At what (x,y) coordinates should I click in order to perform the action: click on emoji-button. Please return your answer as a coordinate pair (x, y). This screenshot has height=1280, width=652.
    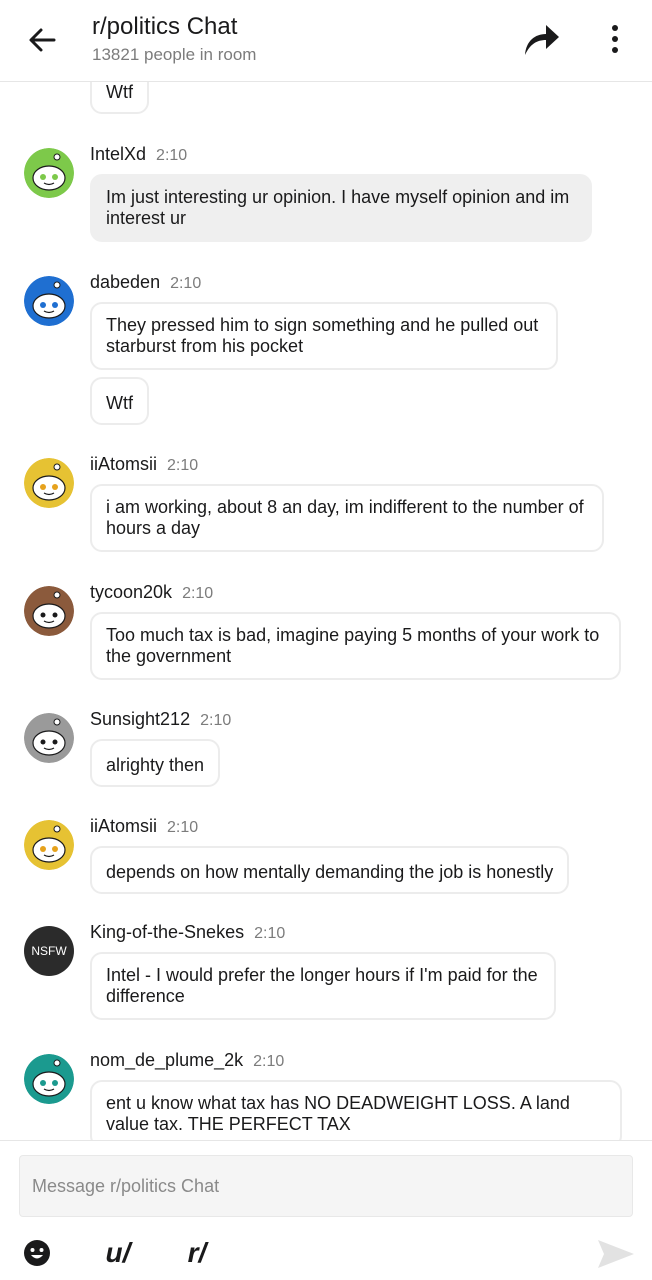
    Looking at the image, I should click on (37, 1253).